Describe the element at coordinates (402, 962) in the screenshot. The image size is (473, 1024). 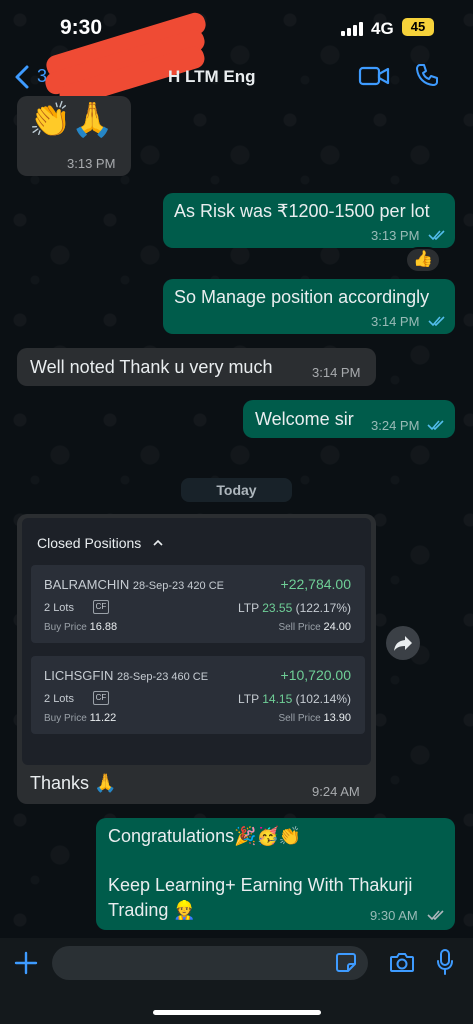
I see `camera-icon` at that location.